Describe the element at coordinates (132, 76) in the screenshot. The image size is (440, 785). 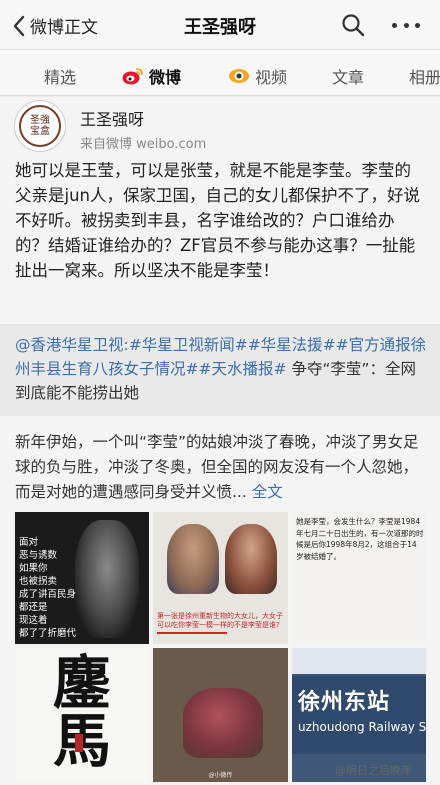
I see `weibo-icon` at that location.